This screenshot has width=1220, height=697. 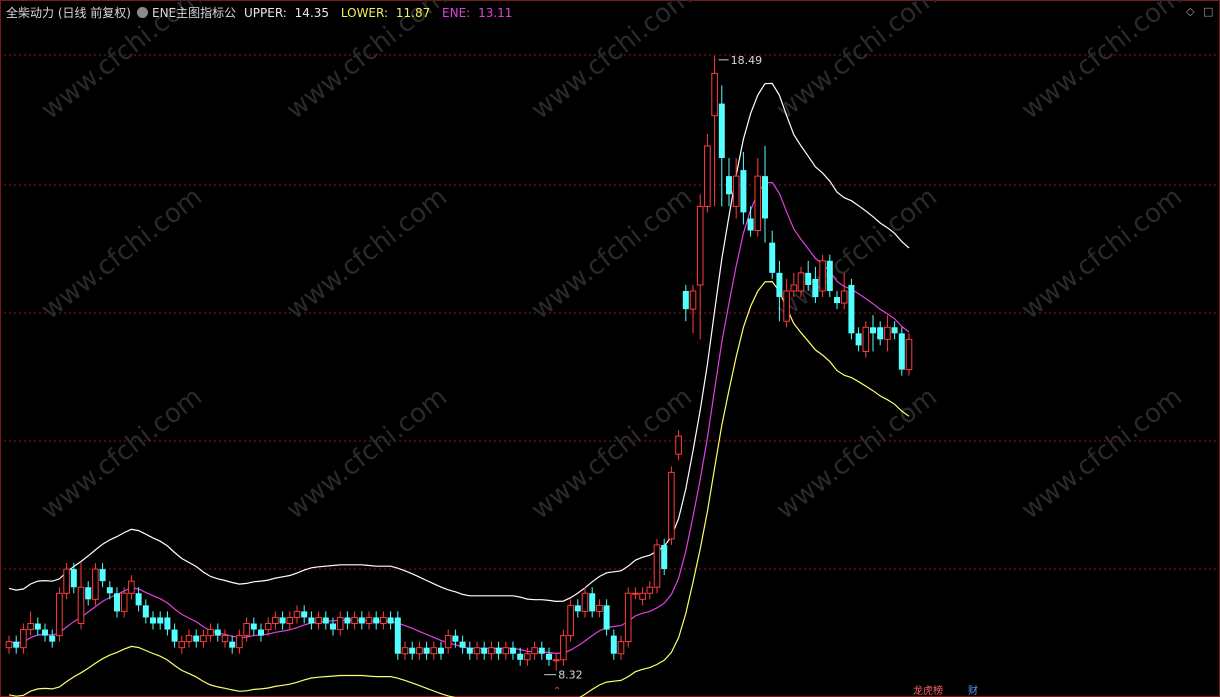 I want to click on indicator-name: ENE主图指标公, so click(x=194, y=13).